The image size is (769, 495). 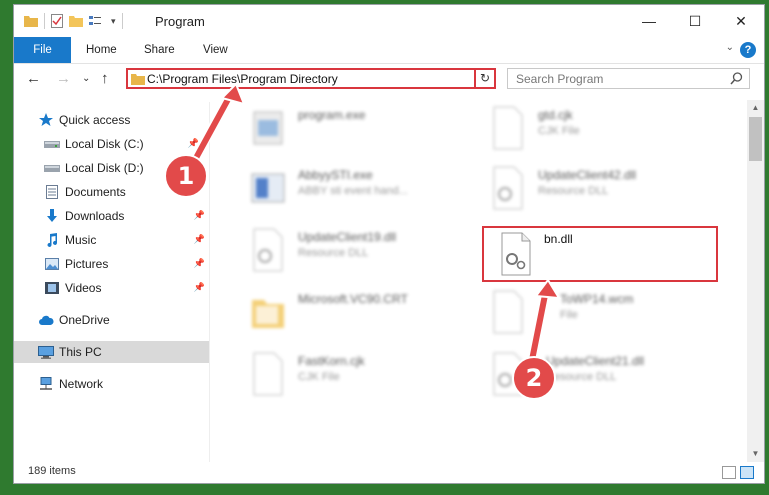 What do you see at coordinates (610, 190) in the screenshot?
I see `file-item-updateclient42-dll: UpdateClient42.dll Resource DLL` at bounding box center [610, 190].